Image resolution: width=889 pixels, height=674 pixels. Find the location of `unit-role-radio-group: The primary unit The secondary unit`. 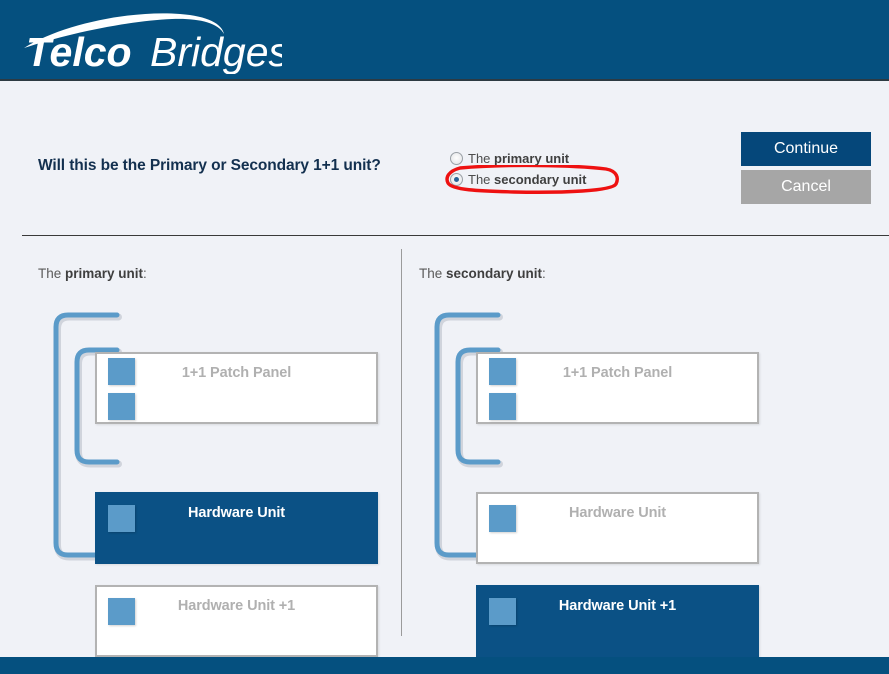

unit-role-radio-group: The primary unit The secondary unit is located at coordinates (550, 169).